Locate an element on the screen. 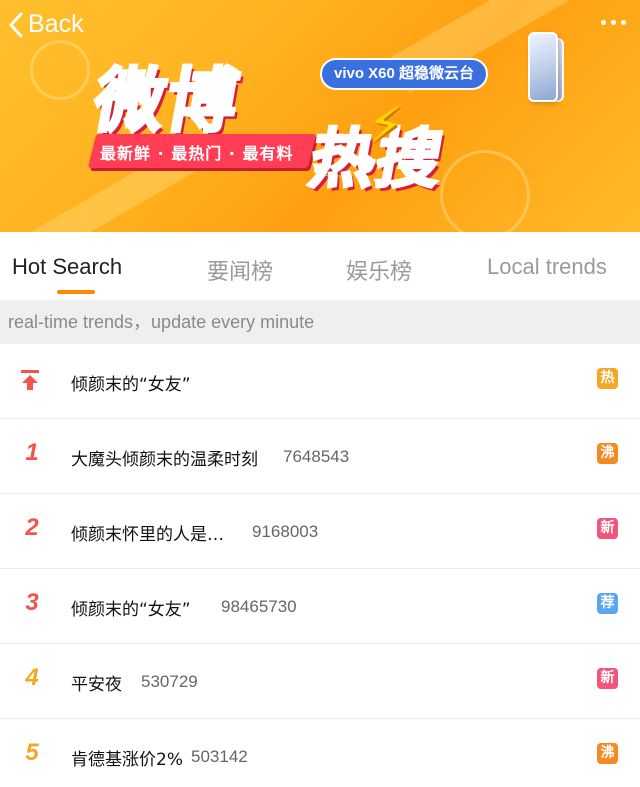 This screenshot has width=640, height=787. trend-count: 7648543 is located at coordinates (316, 456).